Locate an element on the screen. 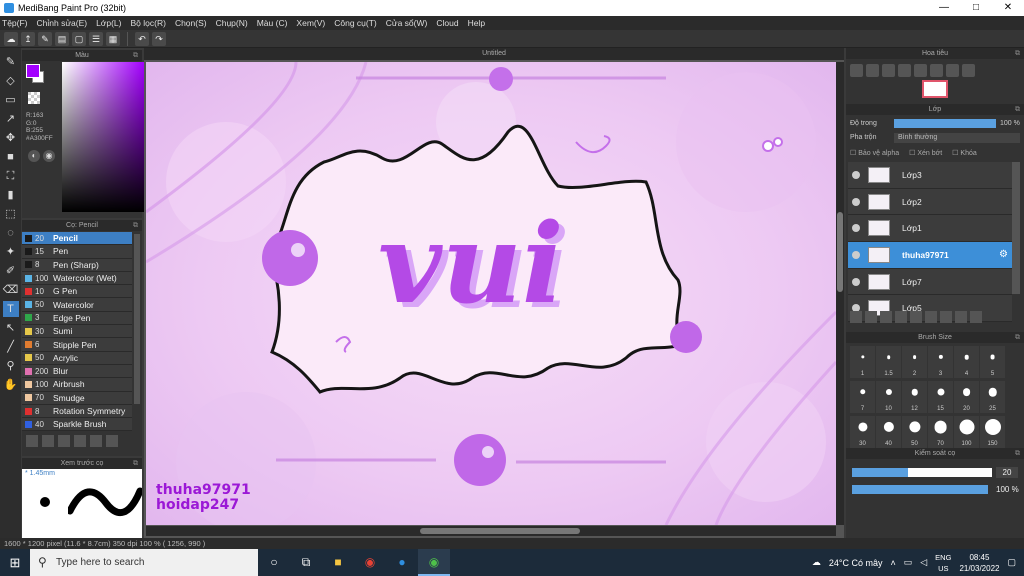 The height and width of the screenshot is (576, 1024). layer-row: Lớp2 is located at coordinates (930, 202).